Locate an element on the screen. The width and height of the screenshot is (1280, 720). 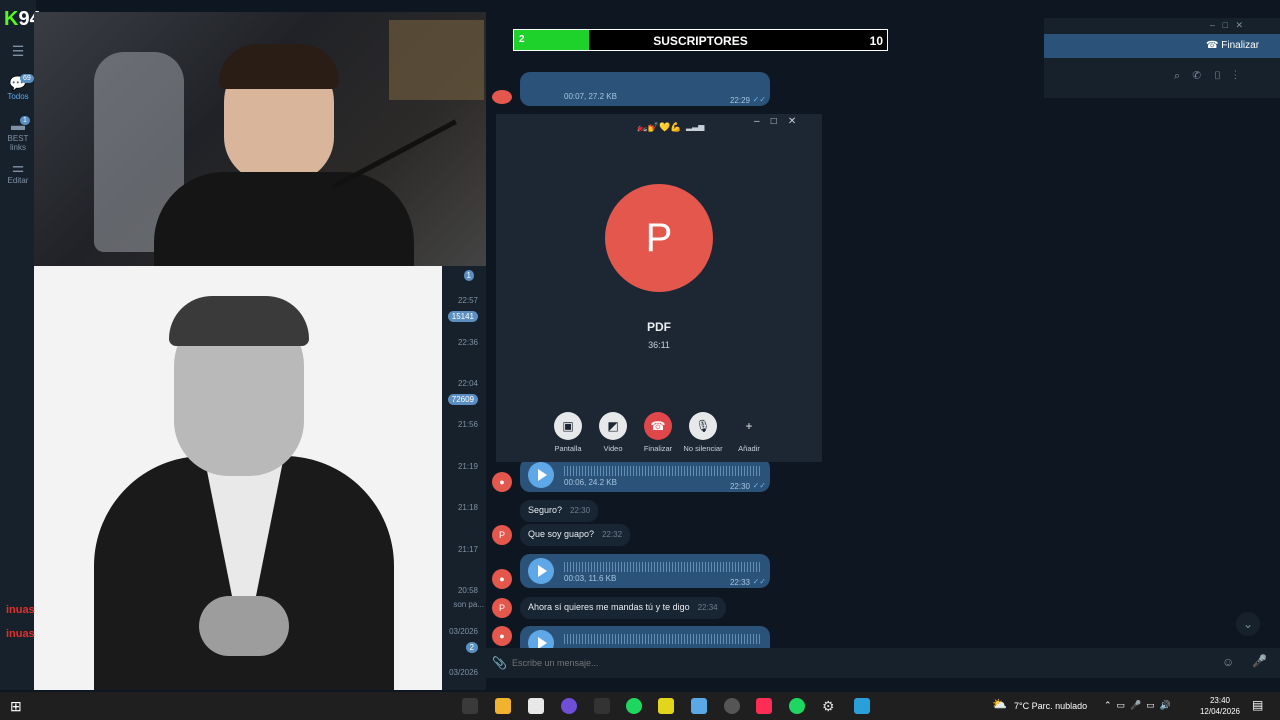
text-message: Seguro? 22:30 is located at coordinates (559, 511).